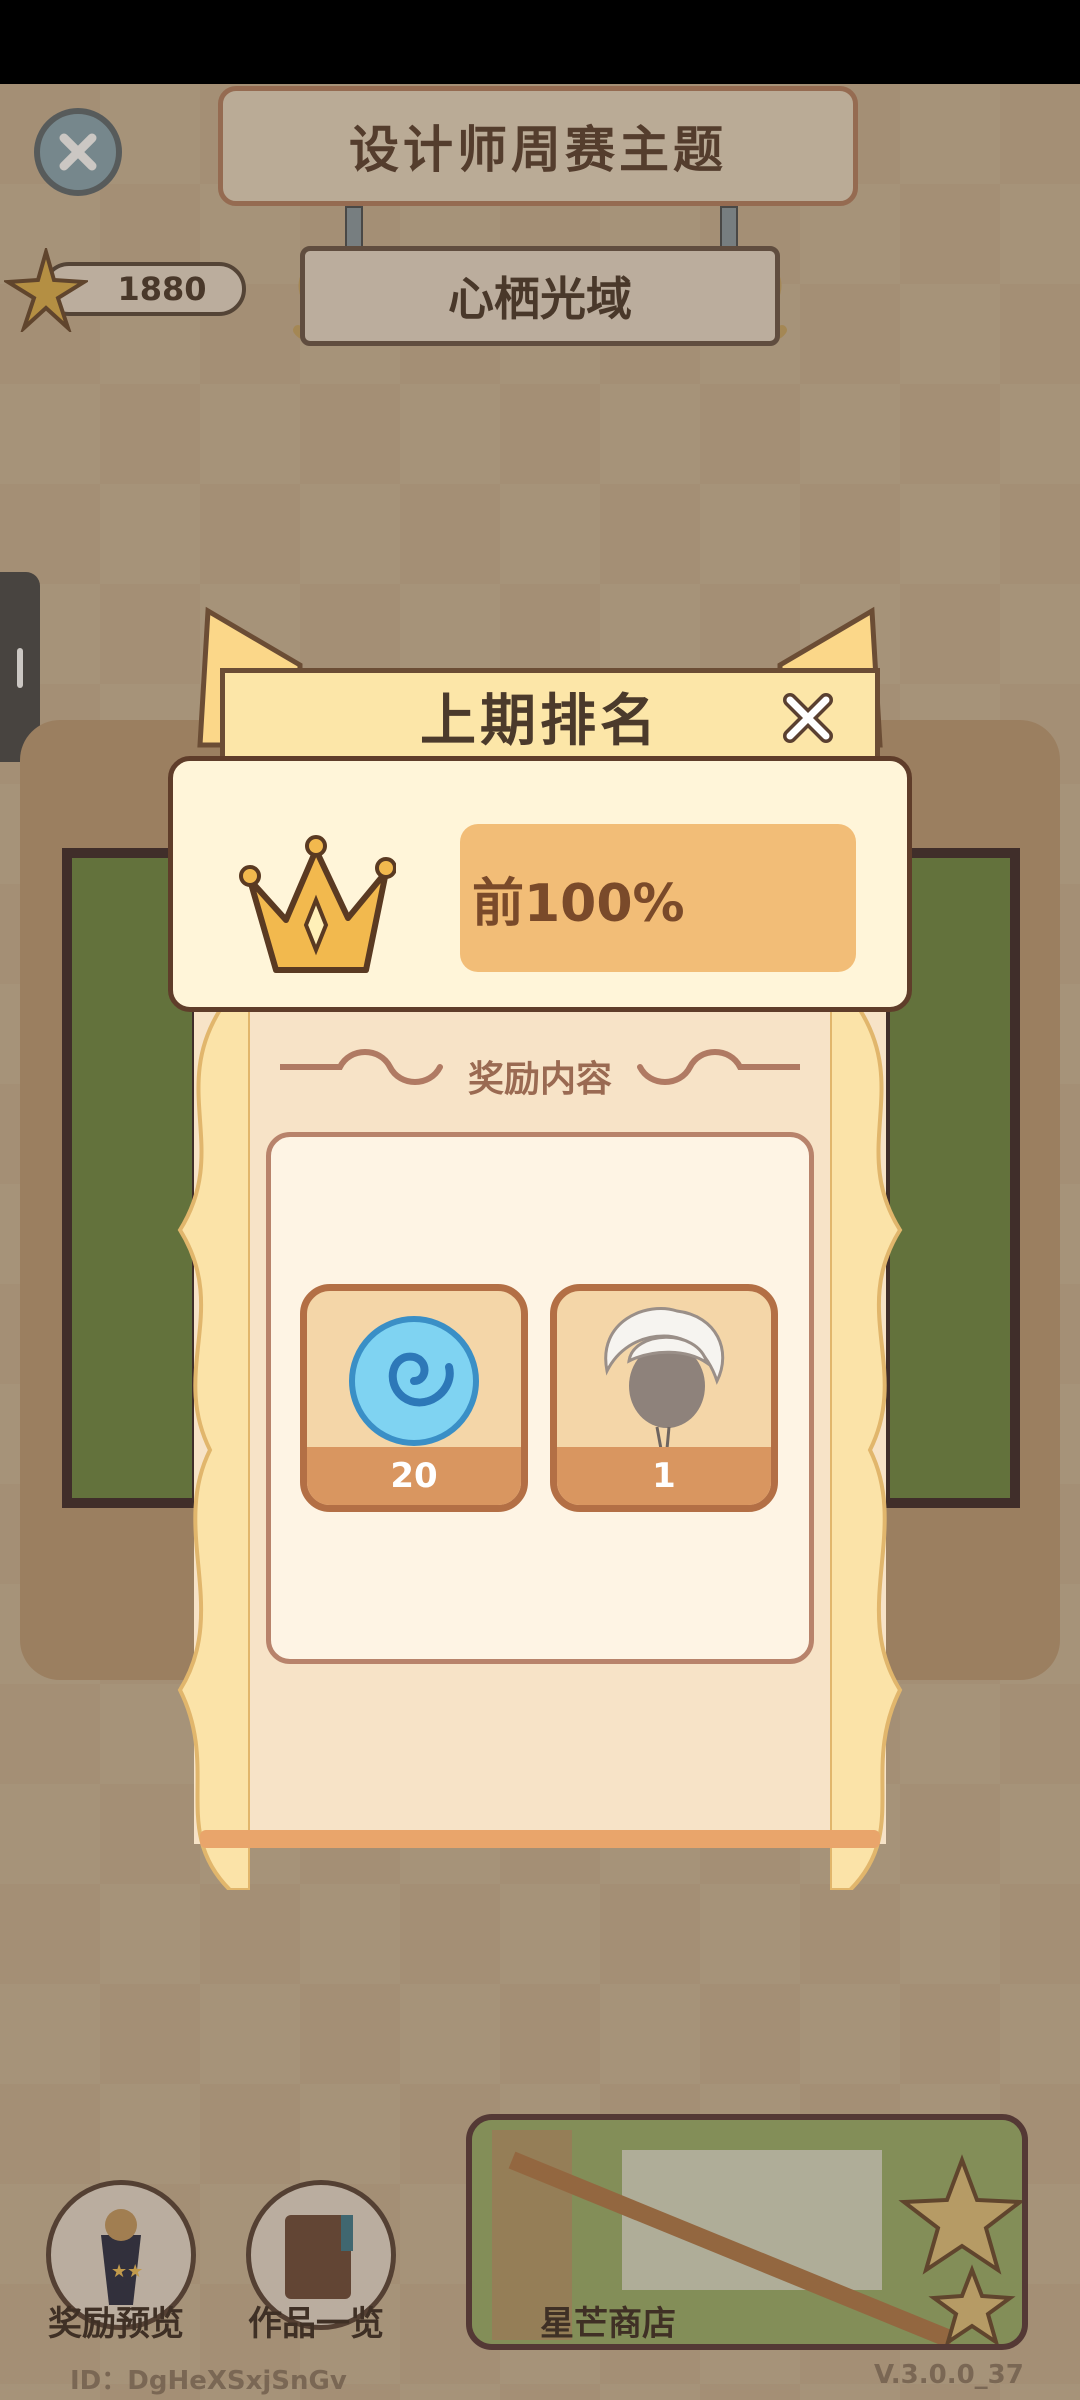 Image resolution: width=1080 pixels, height=2400 pixels. What do you see at coordinates (414, 1476) in the screenshot?
I see `reward-count: 20` at bounding box center [414, 1476].